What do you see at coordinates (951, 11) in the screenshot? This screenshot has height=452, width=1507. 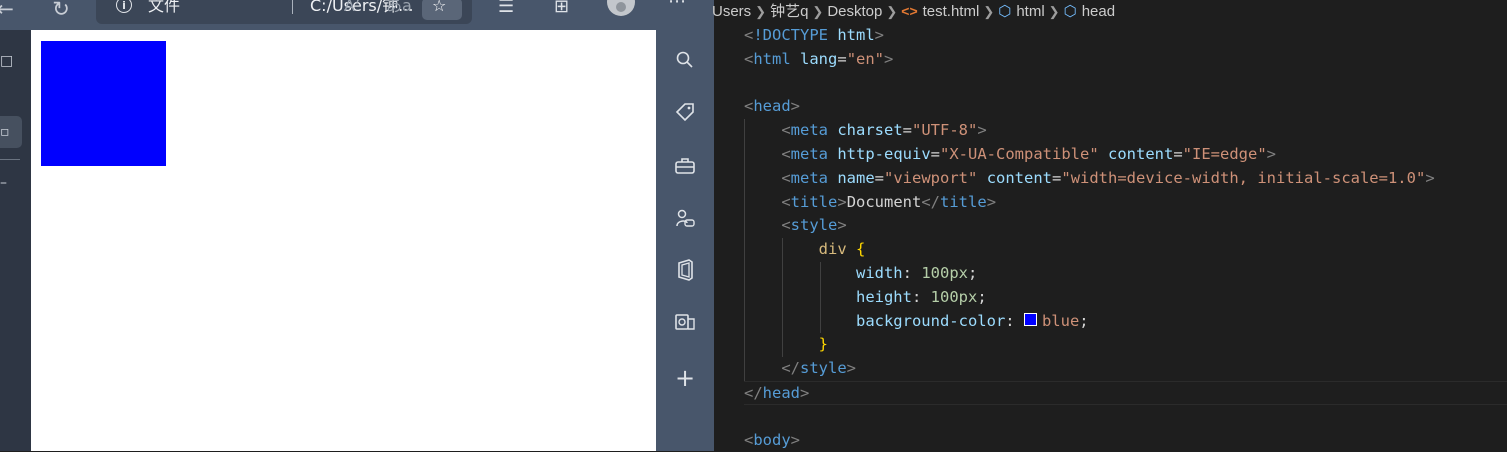 I see `breadcrumb-item-file: test.html` at bounding box center [951, 11].